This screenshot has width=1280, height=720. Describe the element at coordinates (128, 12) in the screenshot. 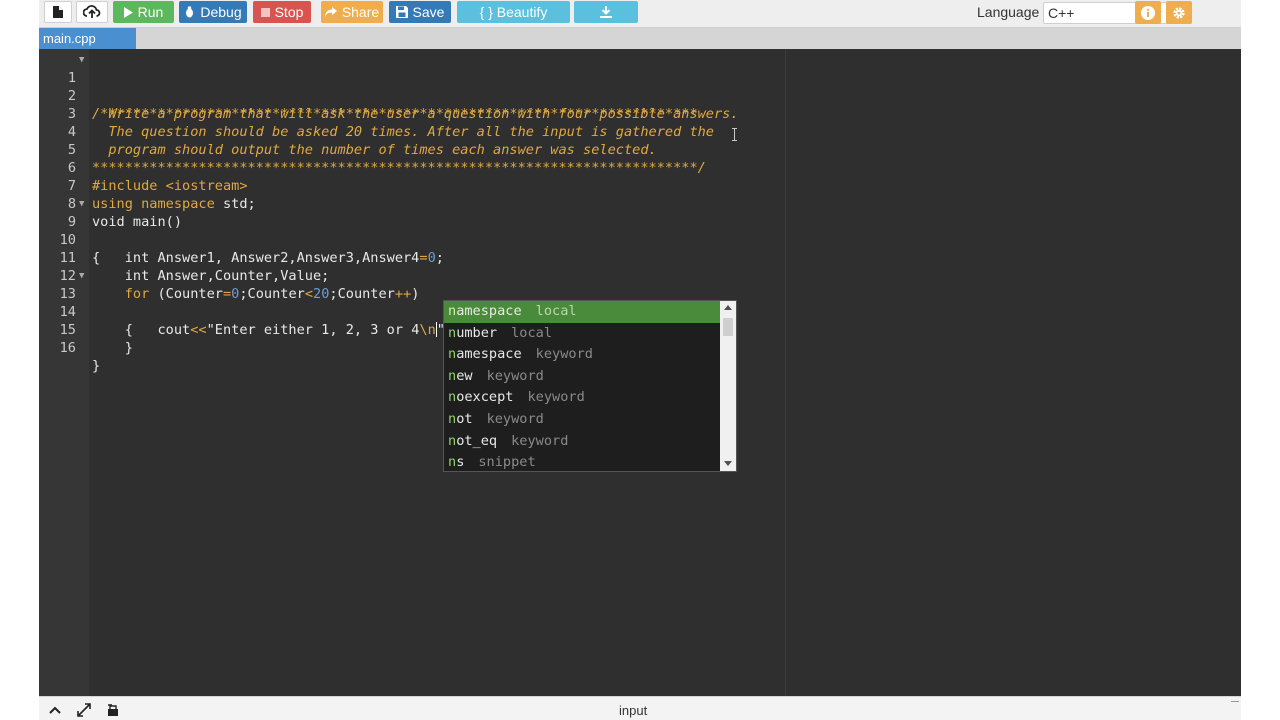

I see `play-icon` at that location.